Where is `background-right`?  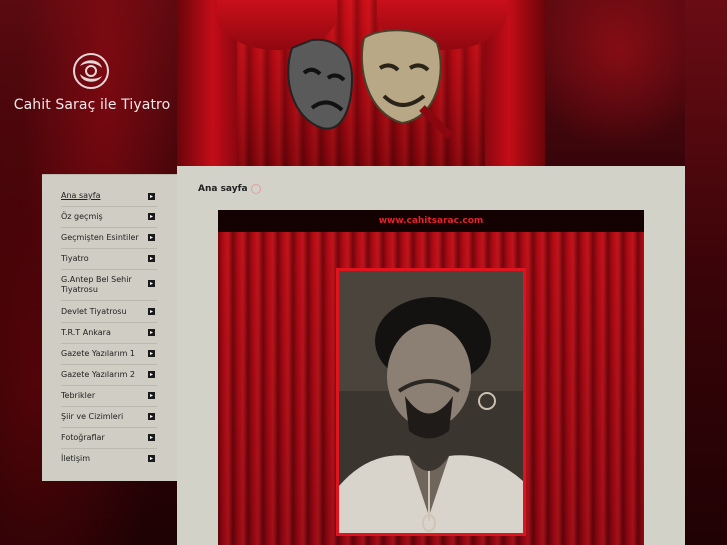
background-right is located at coordinates (706, 272).